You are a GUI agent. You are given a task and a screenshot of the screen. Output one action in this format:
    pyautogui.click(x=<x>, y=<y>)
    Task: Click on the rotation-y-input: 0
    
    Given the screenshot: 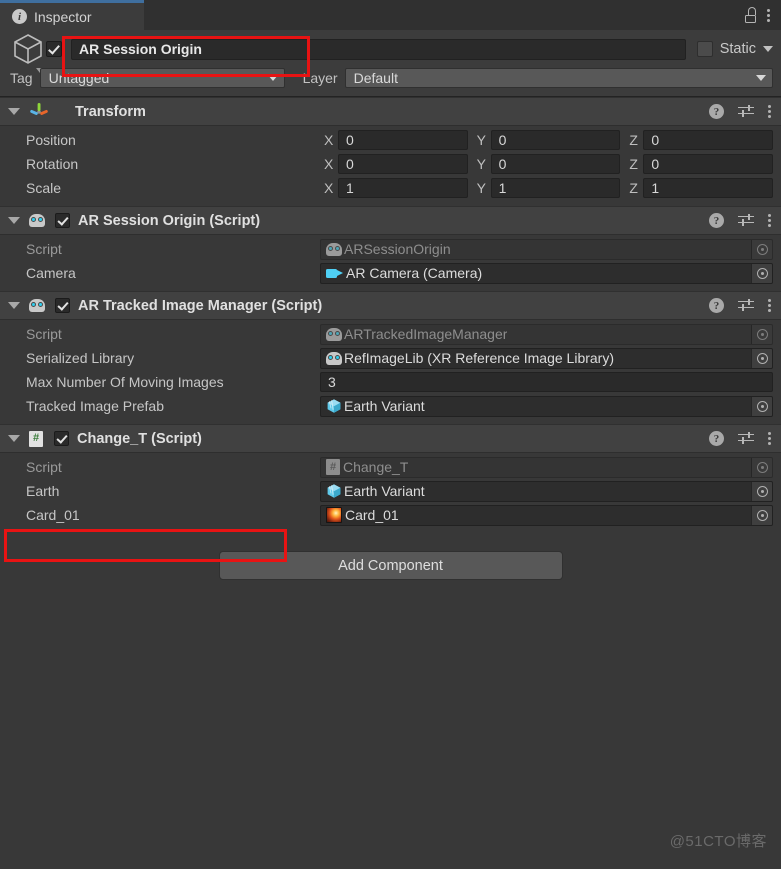 What is the action you would take?
    pyautogui.click(x=555, y=164)
    